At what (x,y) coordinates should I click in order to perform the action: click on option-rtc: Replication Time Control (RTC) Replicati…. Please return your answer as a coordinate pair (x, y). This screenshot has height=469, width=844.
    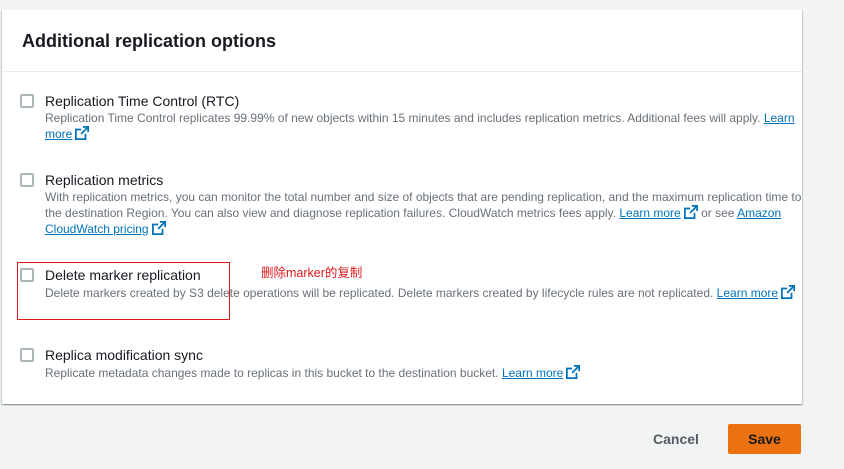
    Looking at the image, I should click on (417, 117).